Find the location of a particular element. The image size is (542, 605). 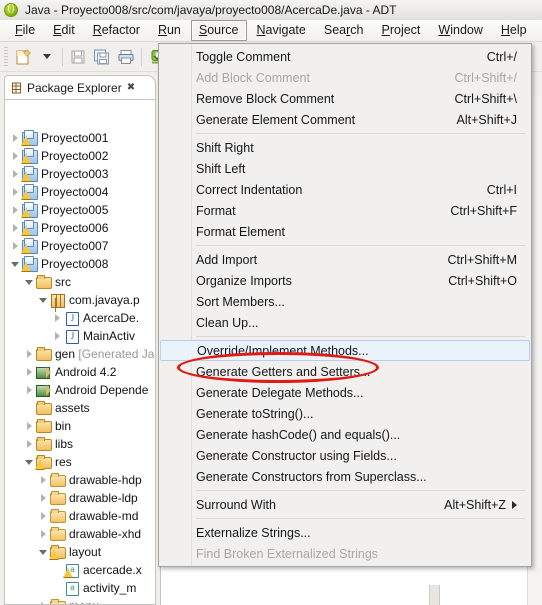

menubar-item-source: Source is located at coordinates (218, 30).